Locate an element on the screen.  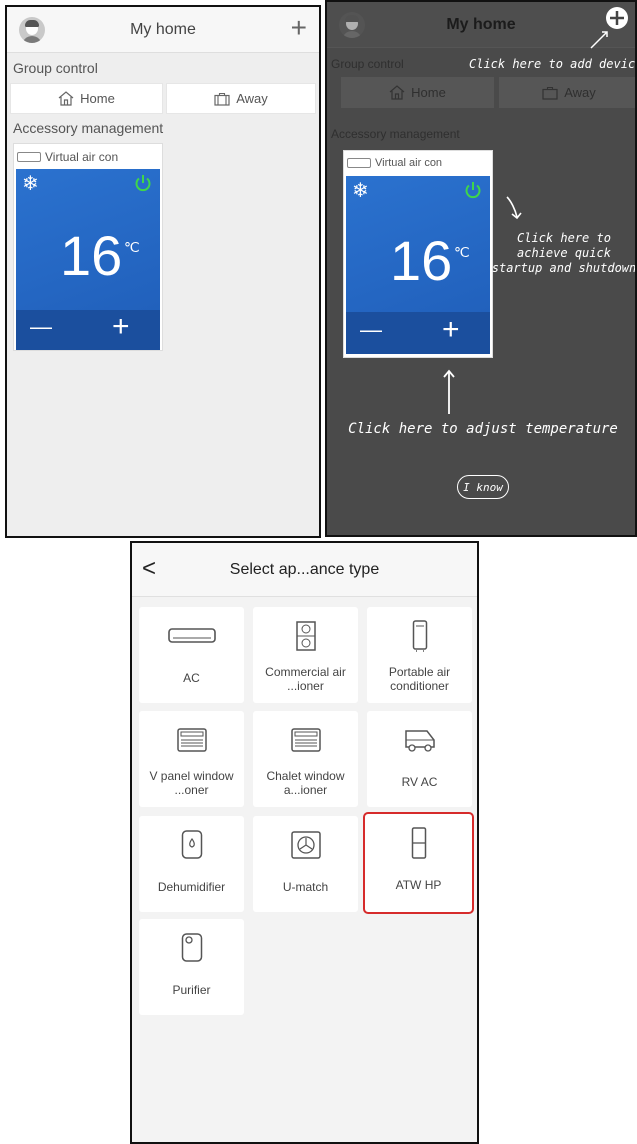
purifier-icon is located at coordinates (191, 947).